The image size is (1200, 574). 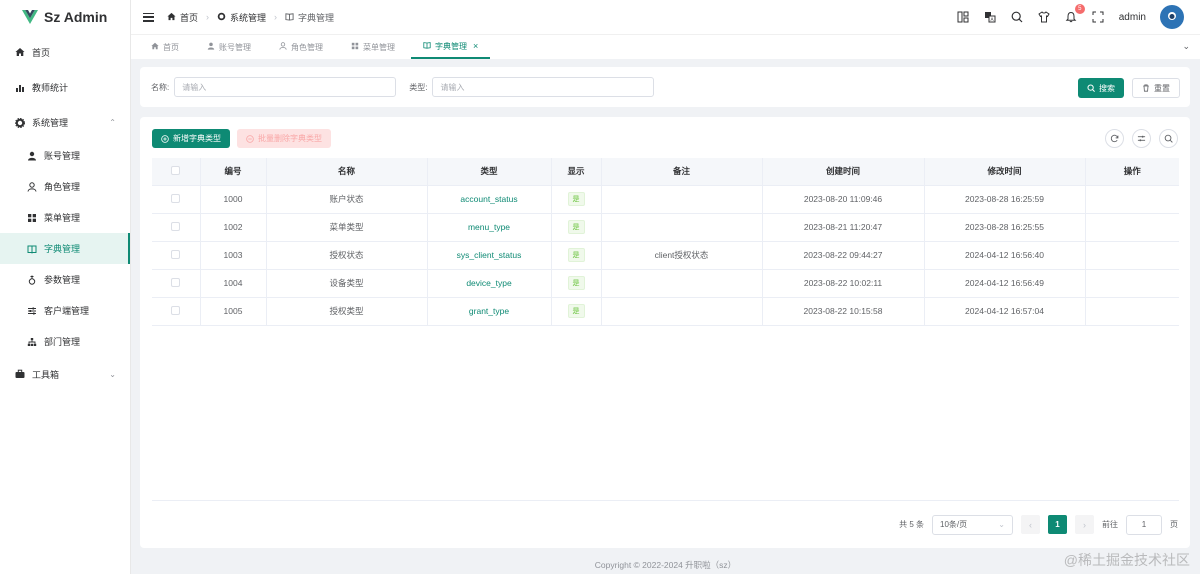 I want to click on cell-id: 1000, so click(x=233, y=199).